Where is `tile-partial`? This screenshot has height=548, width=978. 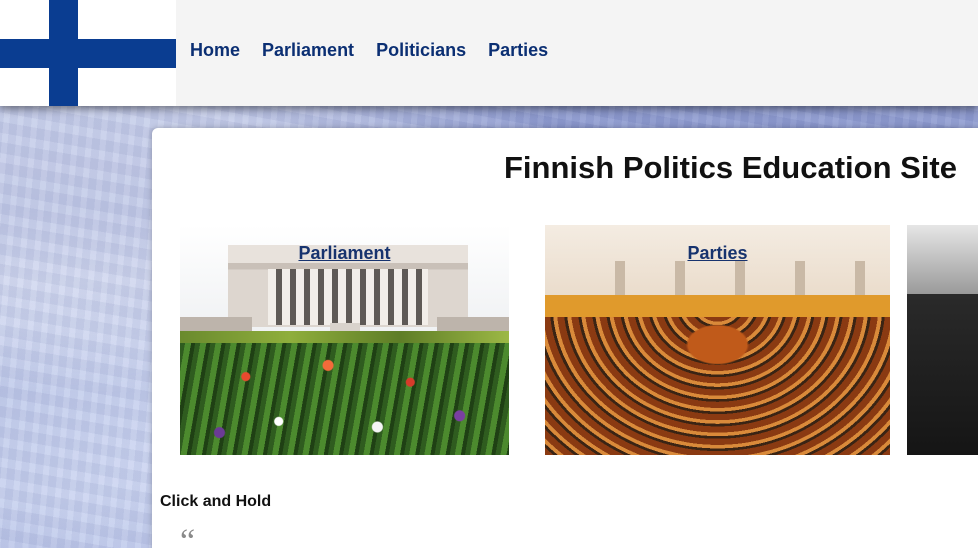 tile-partial is located at coordinates (942, 340).